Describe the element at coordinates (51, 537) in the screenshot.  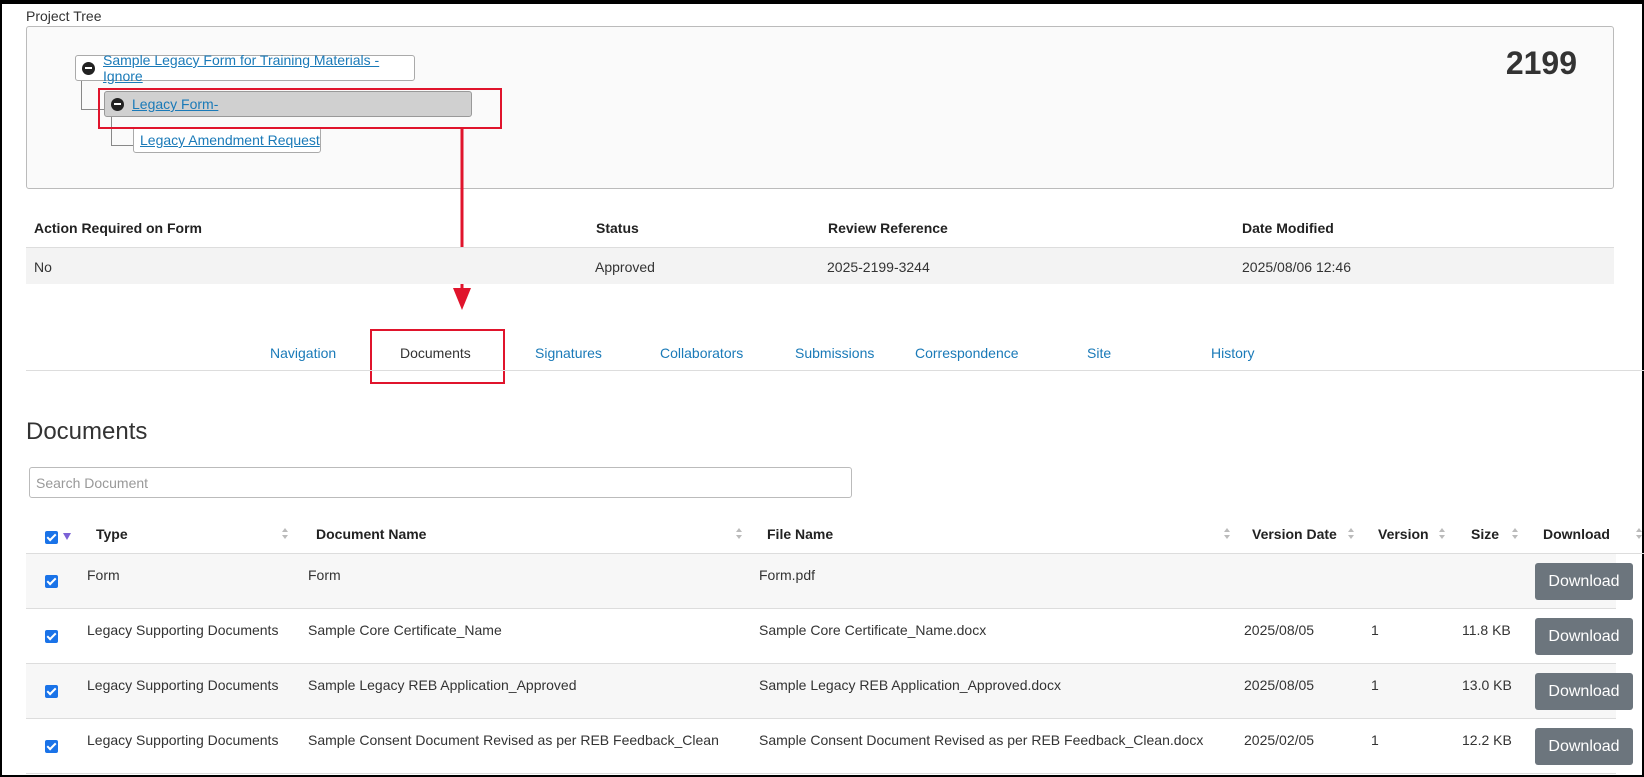
I see `select-all-checkbox` at that location.